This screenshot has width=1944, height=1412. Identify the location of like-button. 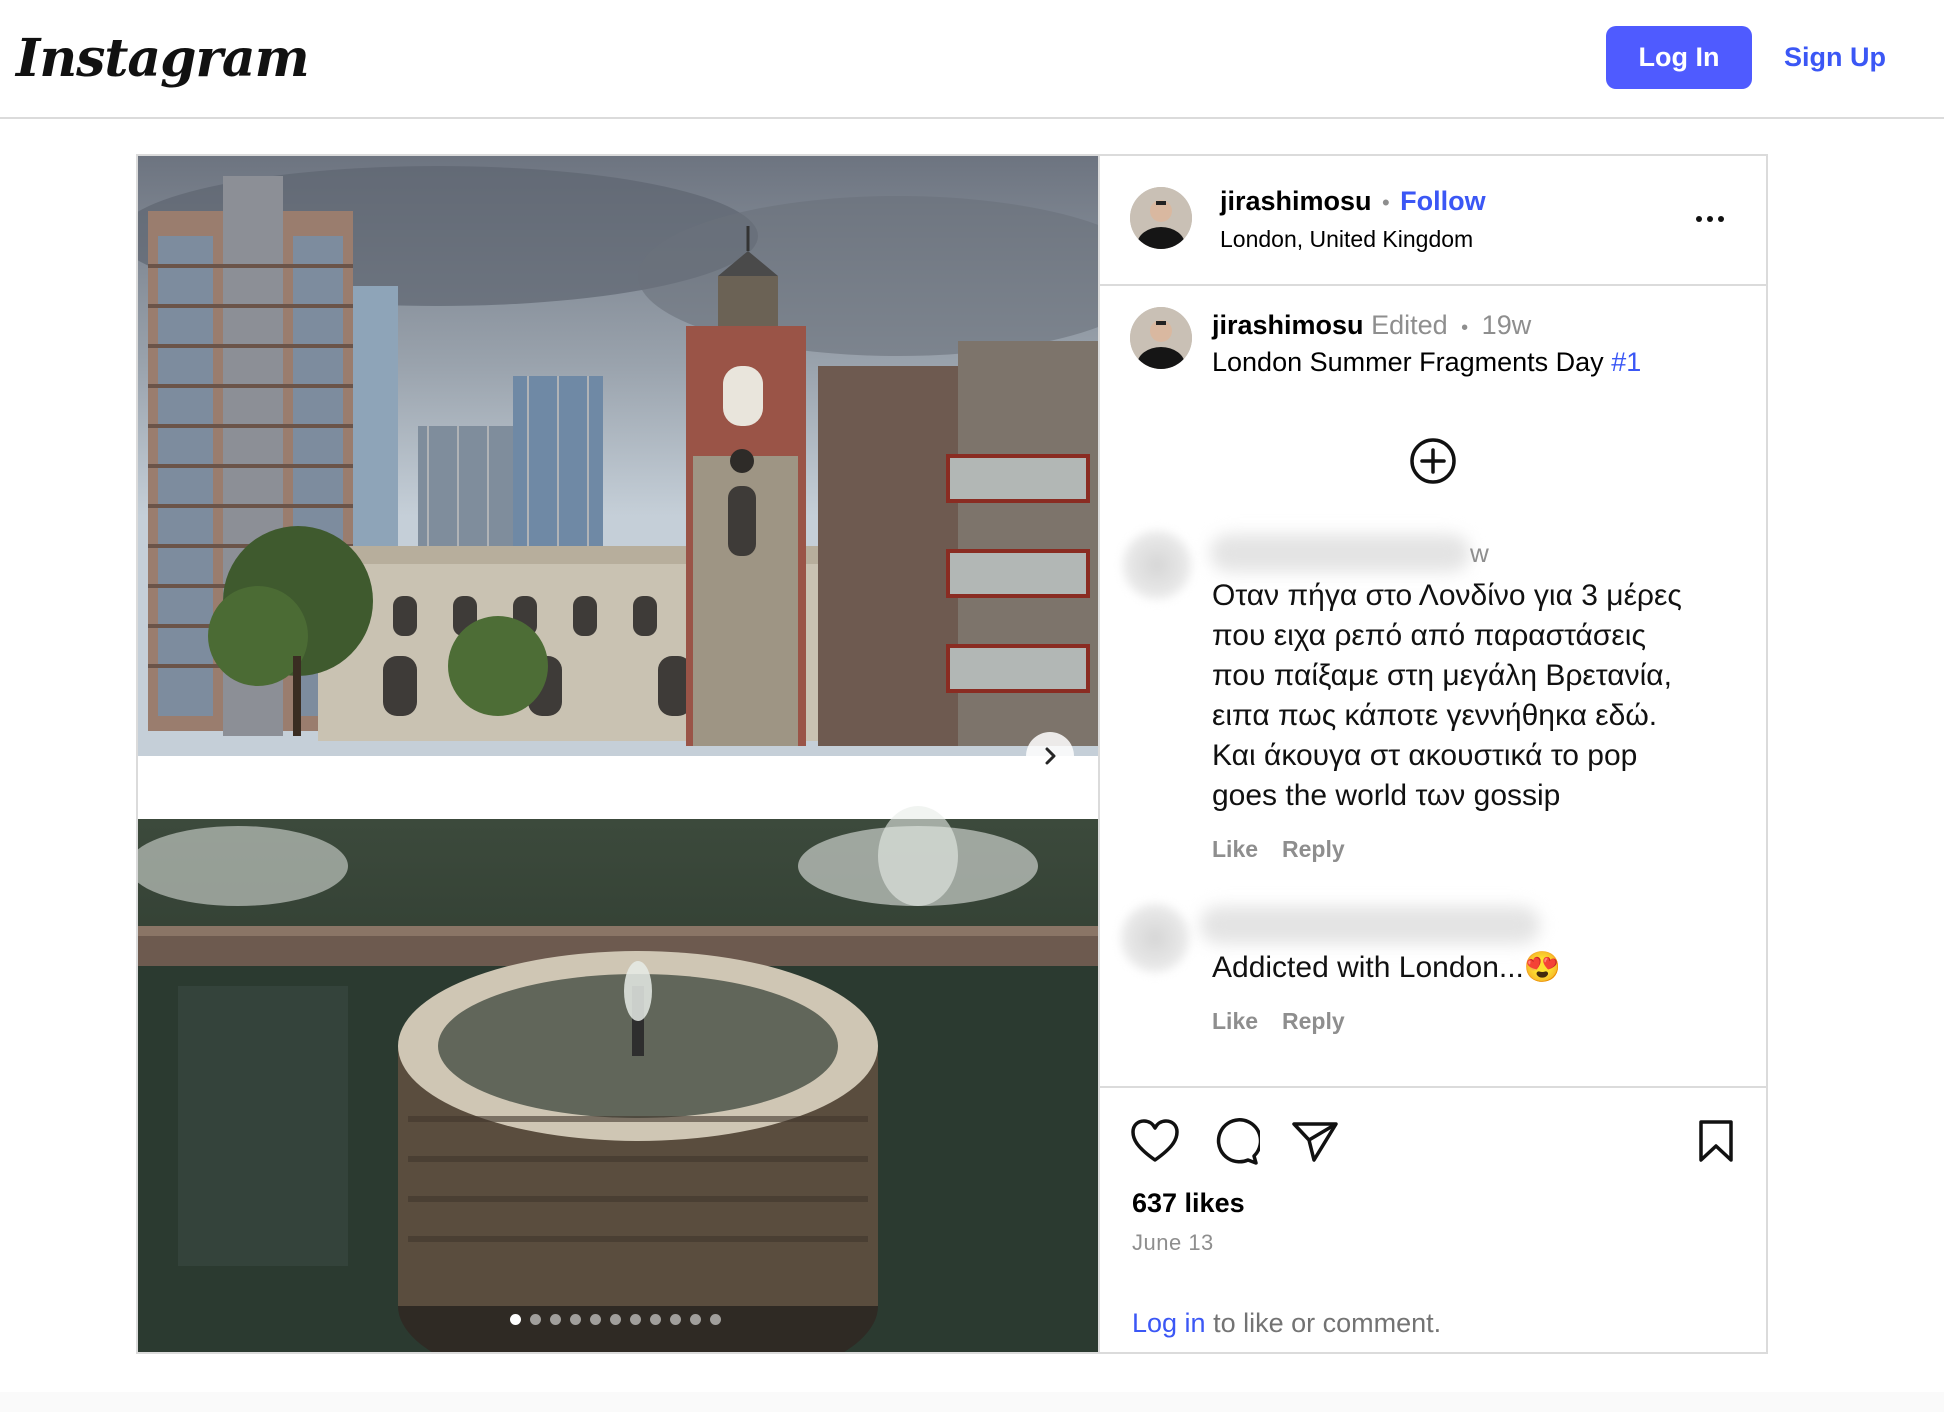
(1155, 1143).